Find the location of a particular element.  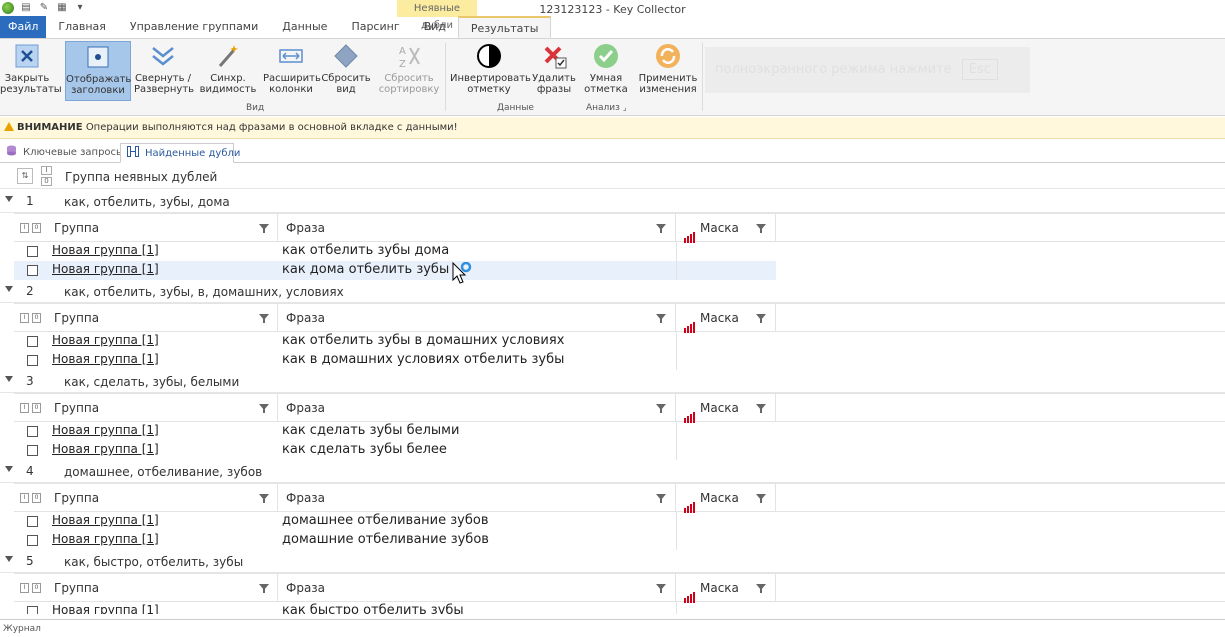

tab-data: Данные is located at coordinates (304, 27).